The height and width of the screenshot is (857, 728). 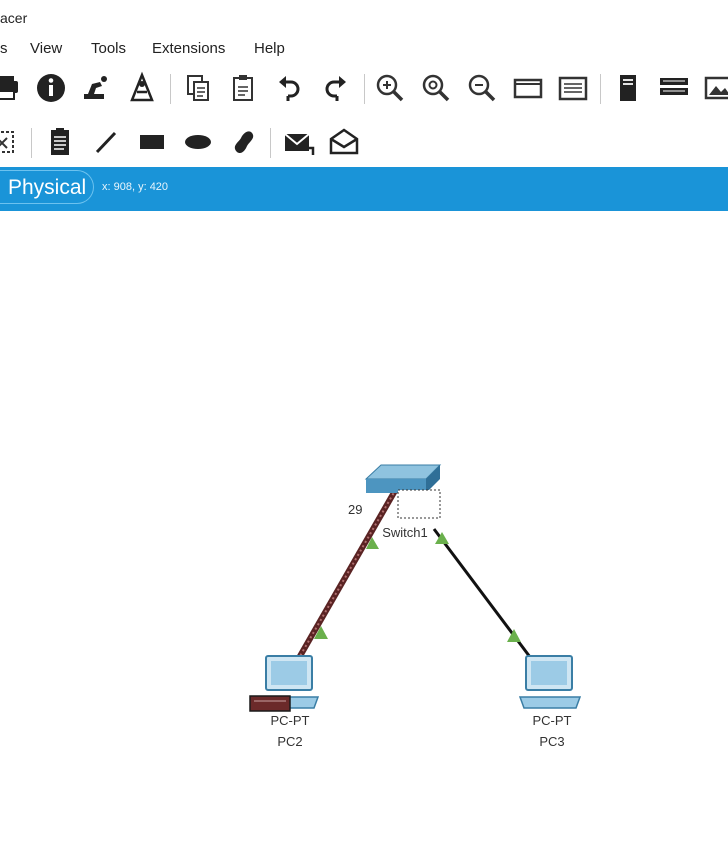 What do you see at coordinates (290, 720) in the screenshot?
I see `pc2-model-label: PC-PT` at bounding box center [290, 720].